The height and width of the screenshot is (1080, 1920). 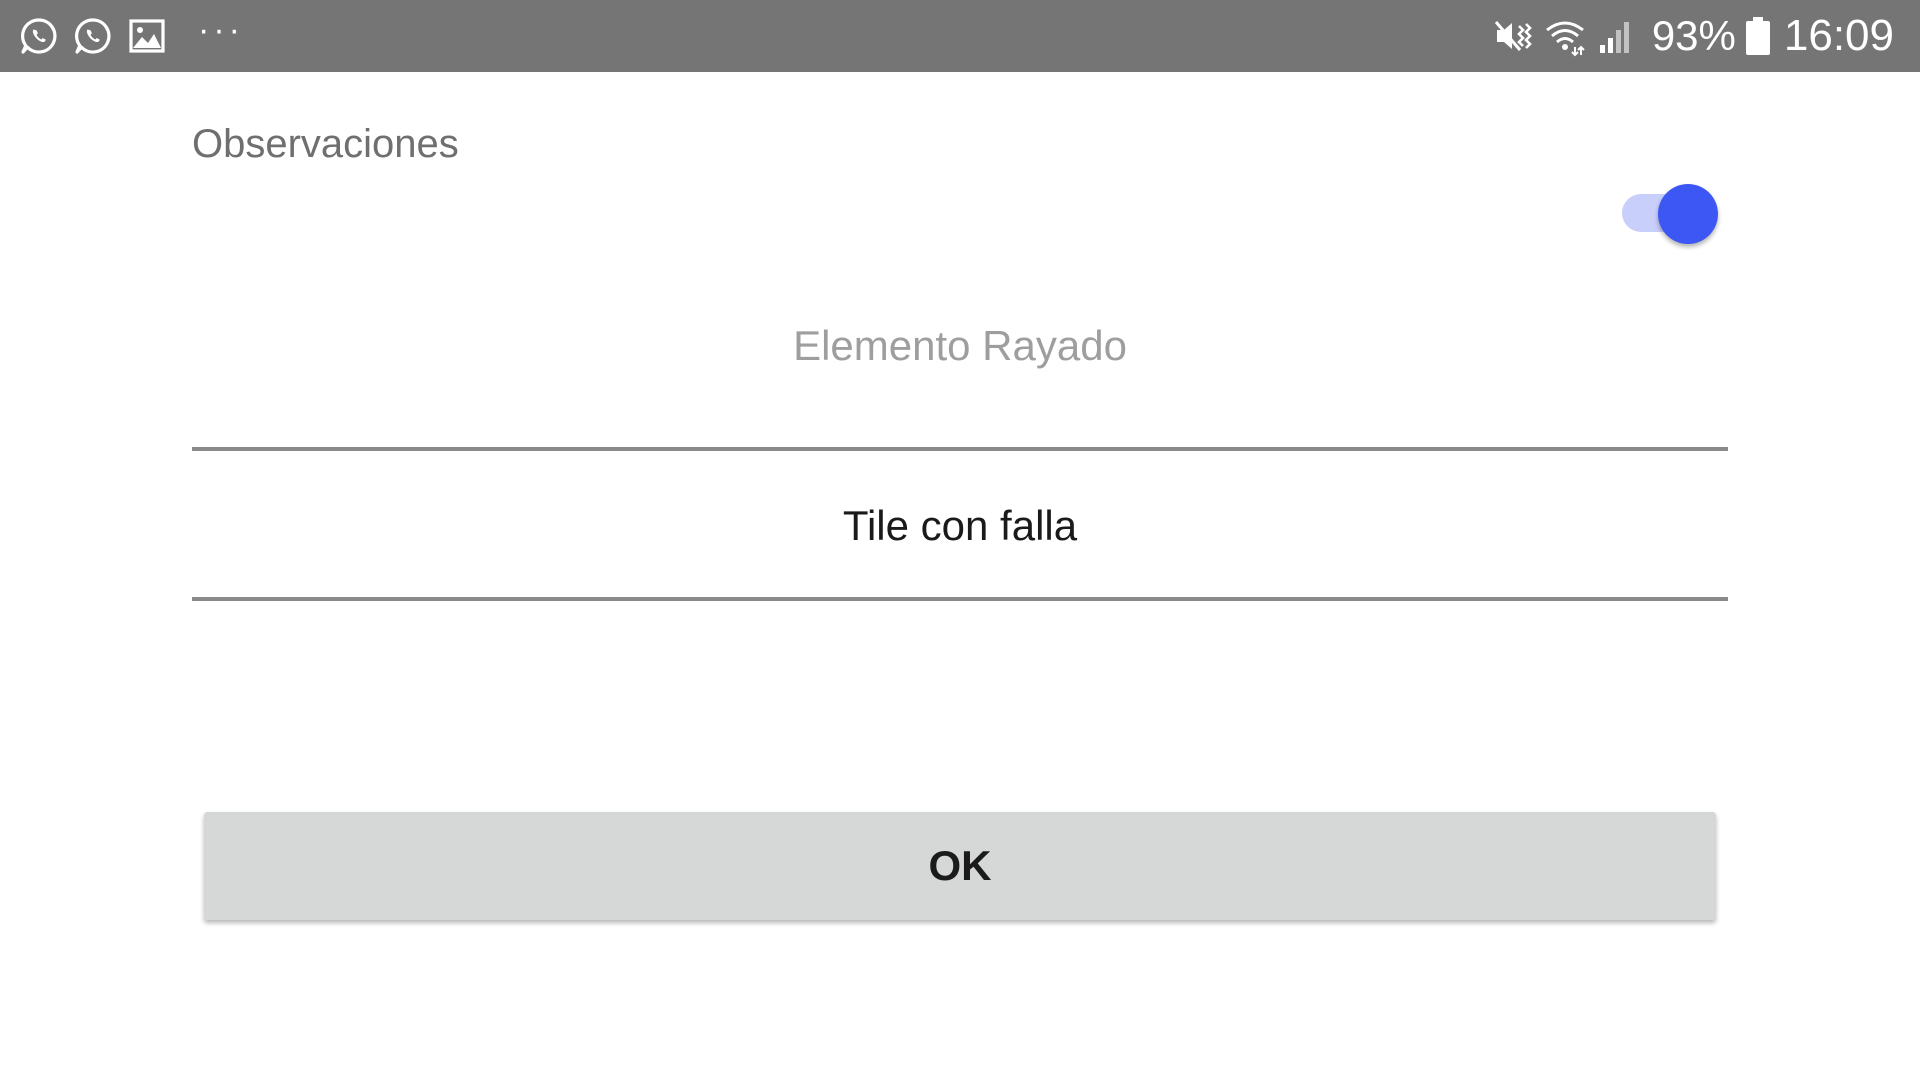 I want to click on wifi-icon, so click(x=1565, y=36).